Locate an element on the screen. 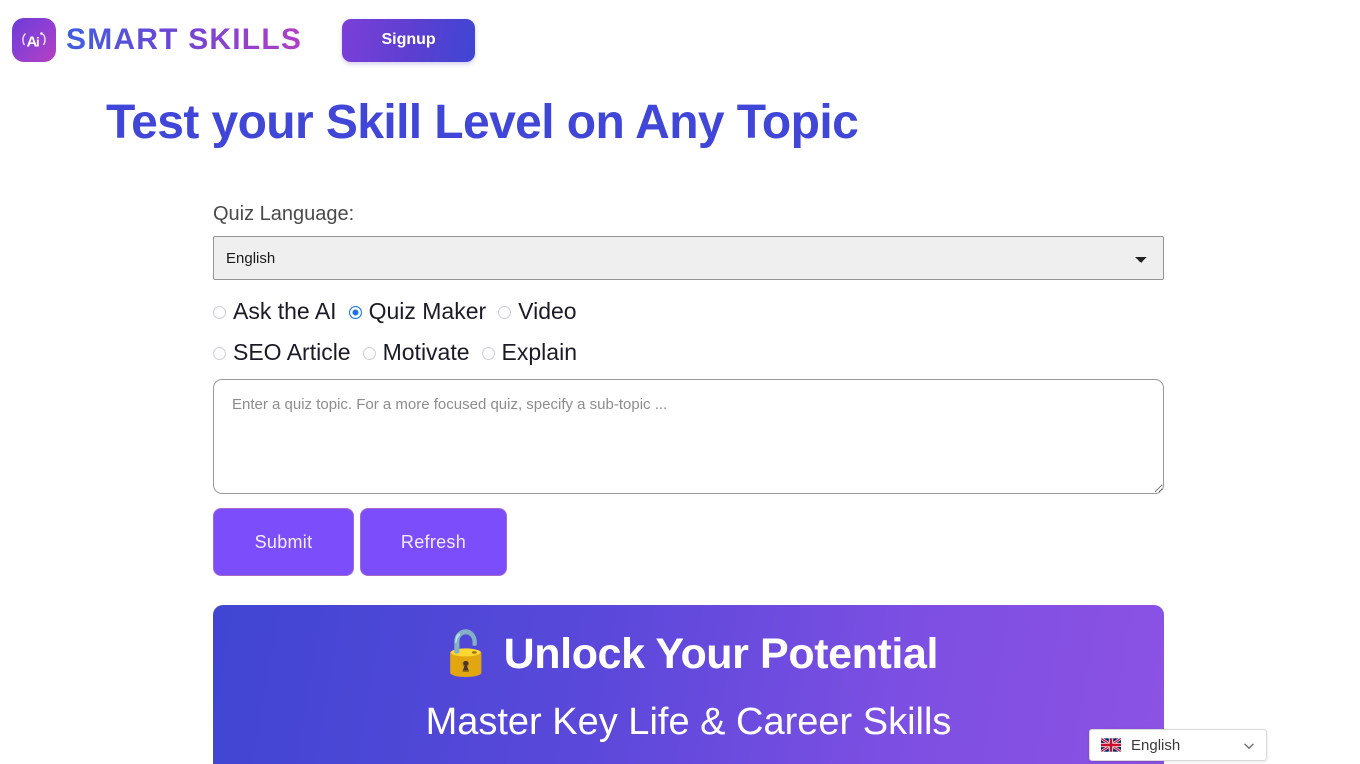 The image size is (1360, 764). radio-input-video is located at coordinates (505, 312).